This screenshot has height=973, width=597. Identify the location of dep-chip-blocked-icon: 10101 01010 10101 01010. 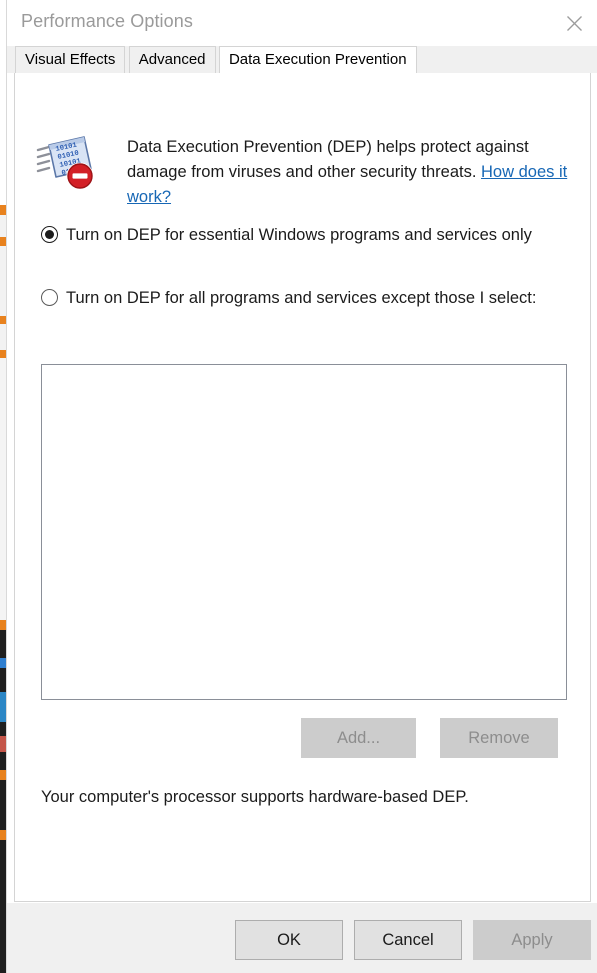
(66, 161).